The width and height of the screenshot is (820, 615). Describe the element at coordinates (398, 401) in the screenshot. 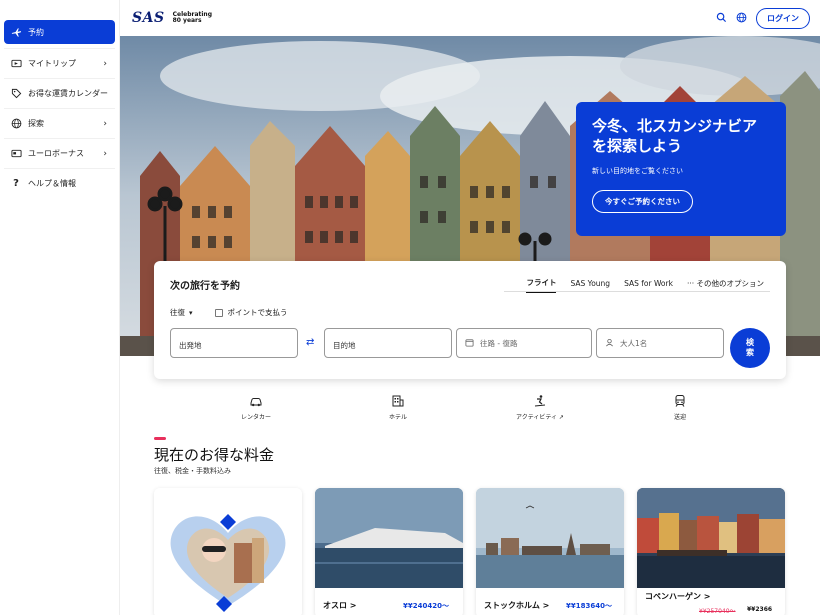

I see `hotel-icon` at that location.